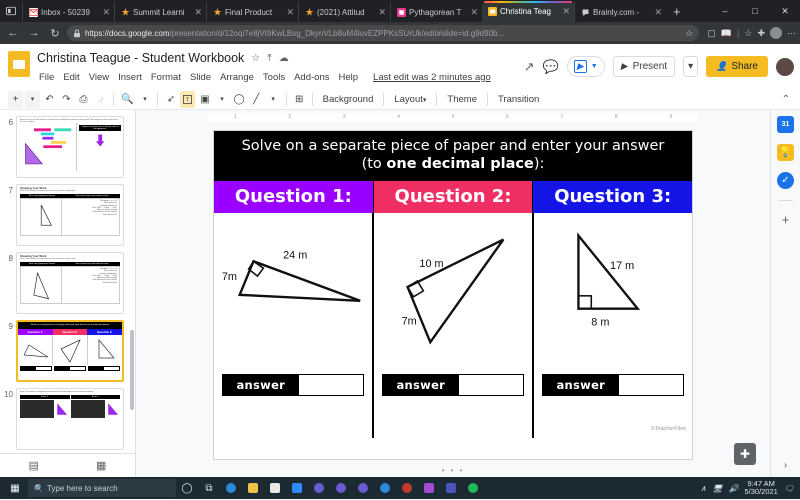  Describe the element at coordinates (776, 33) in the screenshot. I see `profile-icon` at that location.